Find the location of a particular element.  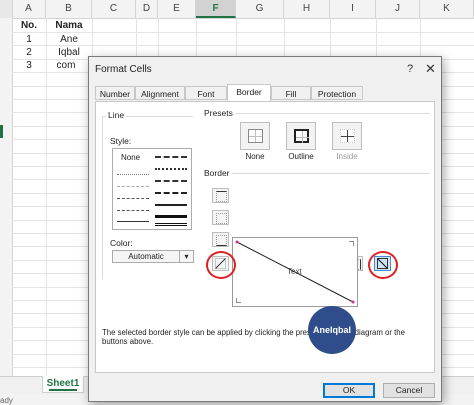

color-dropdown: Automatic ▾ is located at coordinates (153, 256).